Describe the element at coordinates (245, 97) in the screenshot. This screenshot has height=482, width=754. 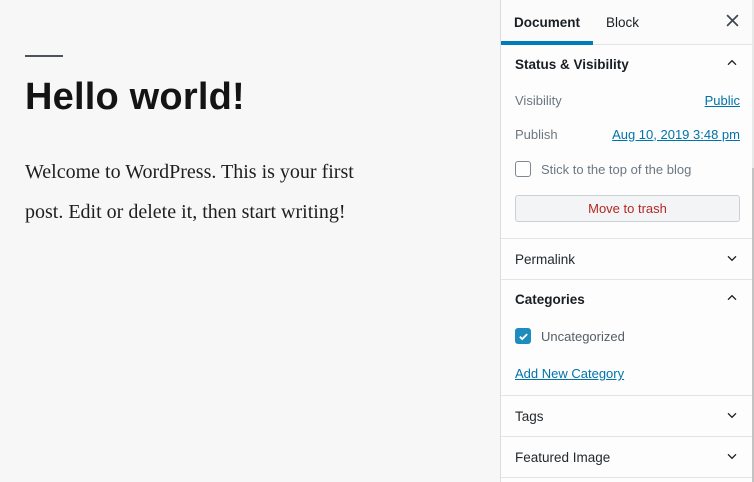
I see `post-title: Hello world!` at that location.